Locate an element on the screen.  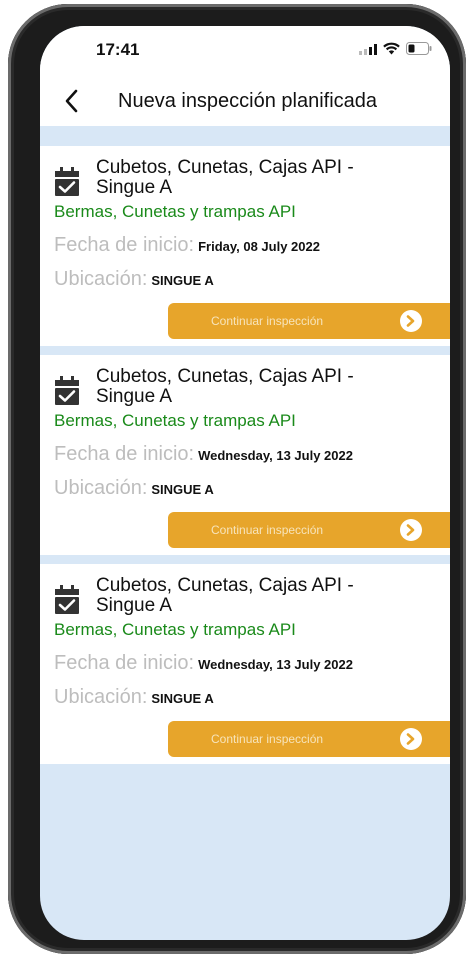
signal-icon is located at coordinates (368, 49).